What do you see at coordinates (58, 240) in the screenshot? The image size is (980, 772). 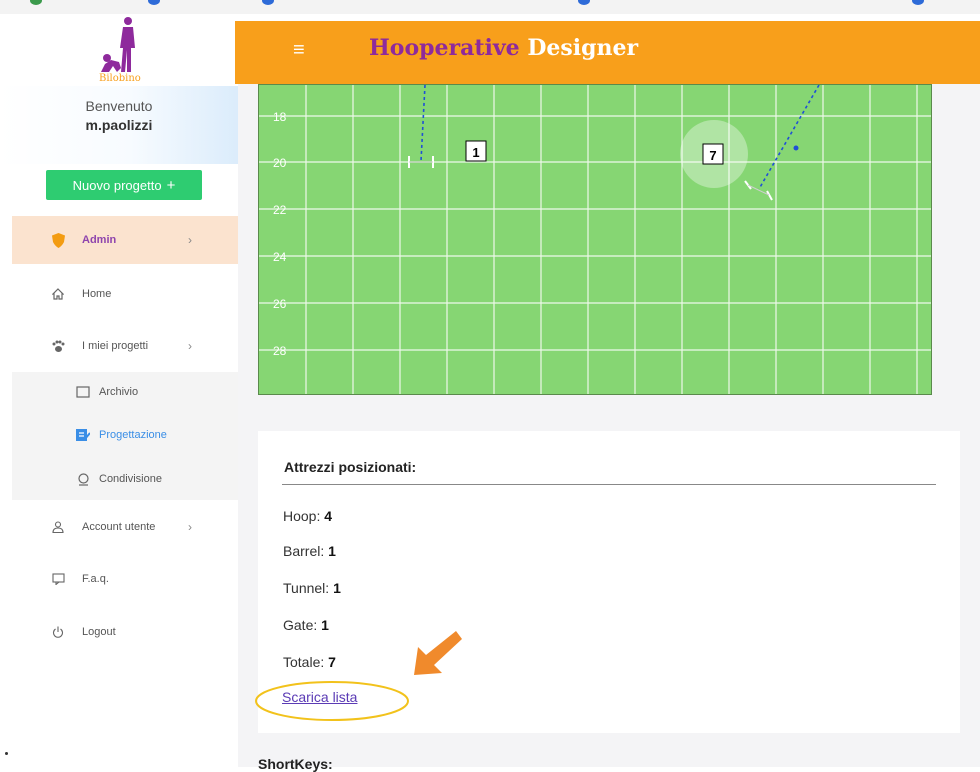 I see `shield-icon` at bounding box center [58, 240].